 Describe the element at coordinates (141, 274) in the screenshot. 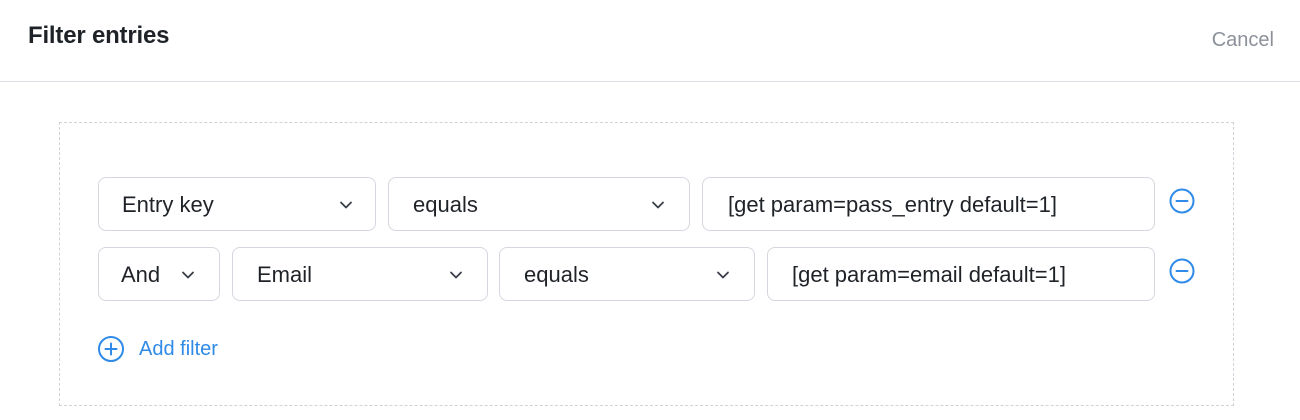

I see `conjunction-select-value: And` at that location.